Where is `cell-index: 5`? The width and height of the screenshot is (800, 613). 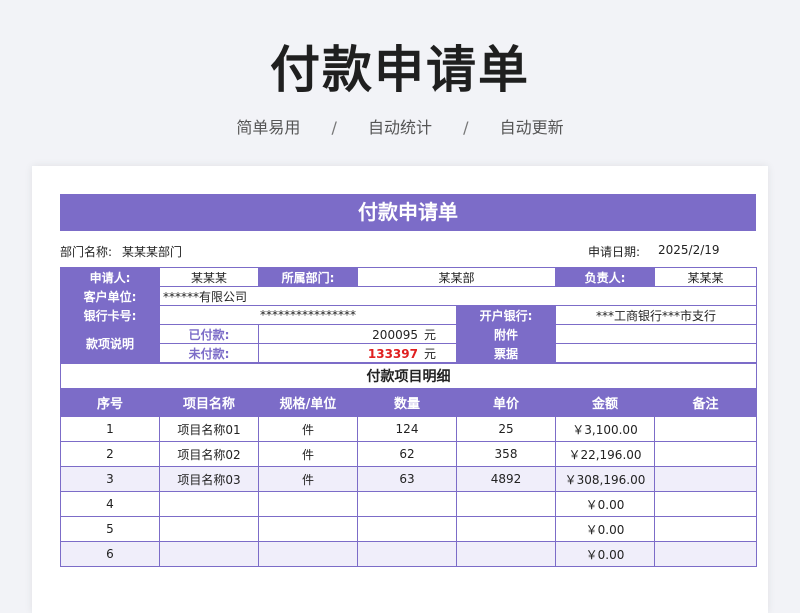 cell-index: 5 is located at coordinates (110, 529).